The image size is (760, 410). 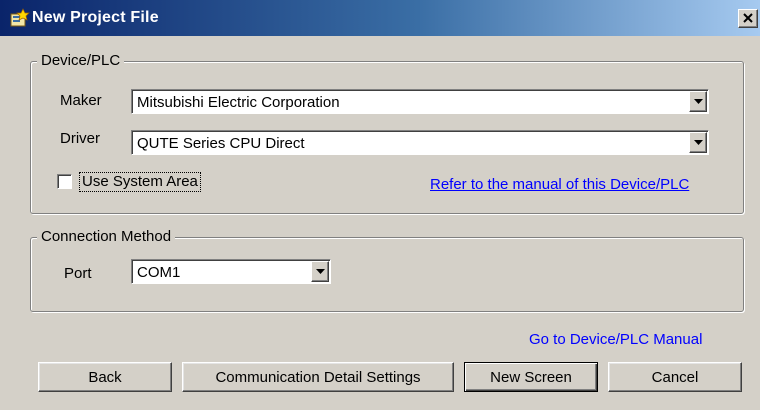 I want to click on project-file-icon, so click(x=19, y=18).